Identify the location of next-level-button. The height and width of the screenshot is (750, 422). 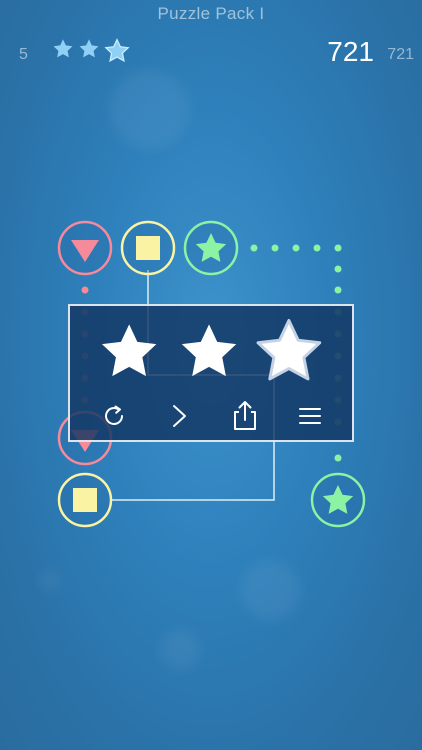
(179, 416).